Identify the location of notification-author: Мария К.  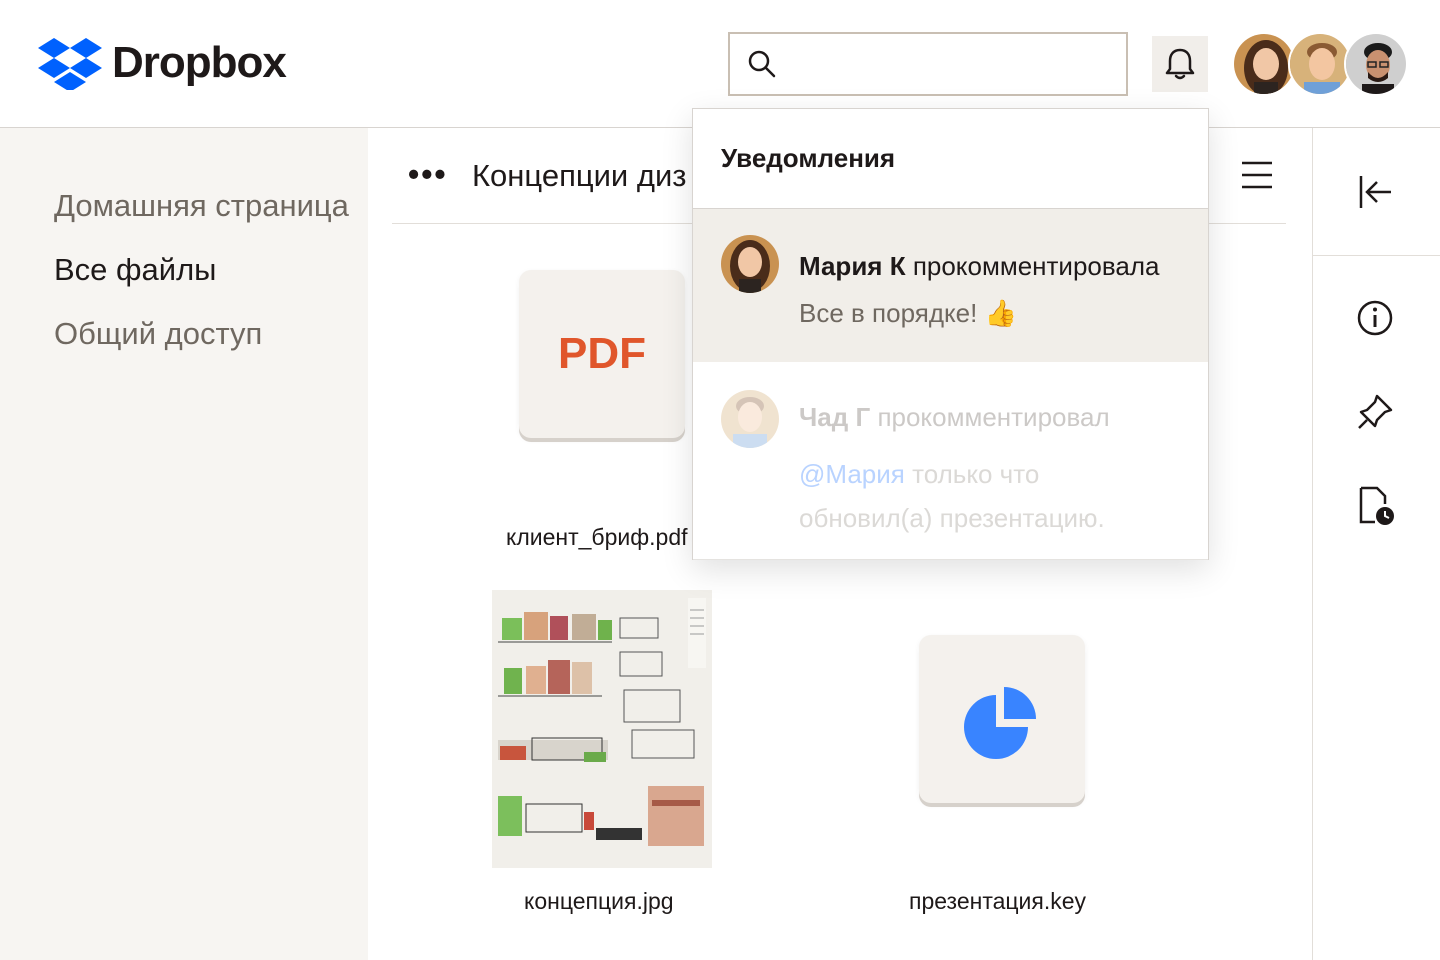
(852, 266).